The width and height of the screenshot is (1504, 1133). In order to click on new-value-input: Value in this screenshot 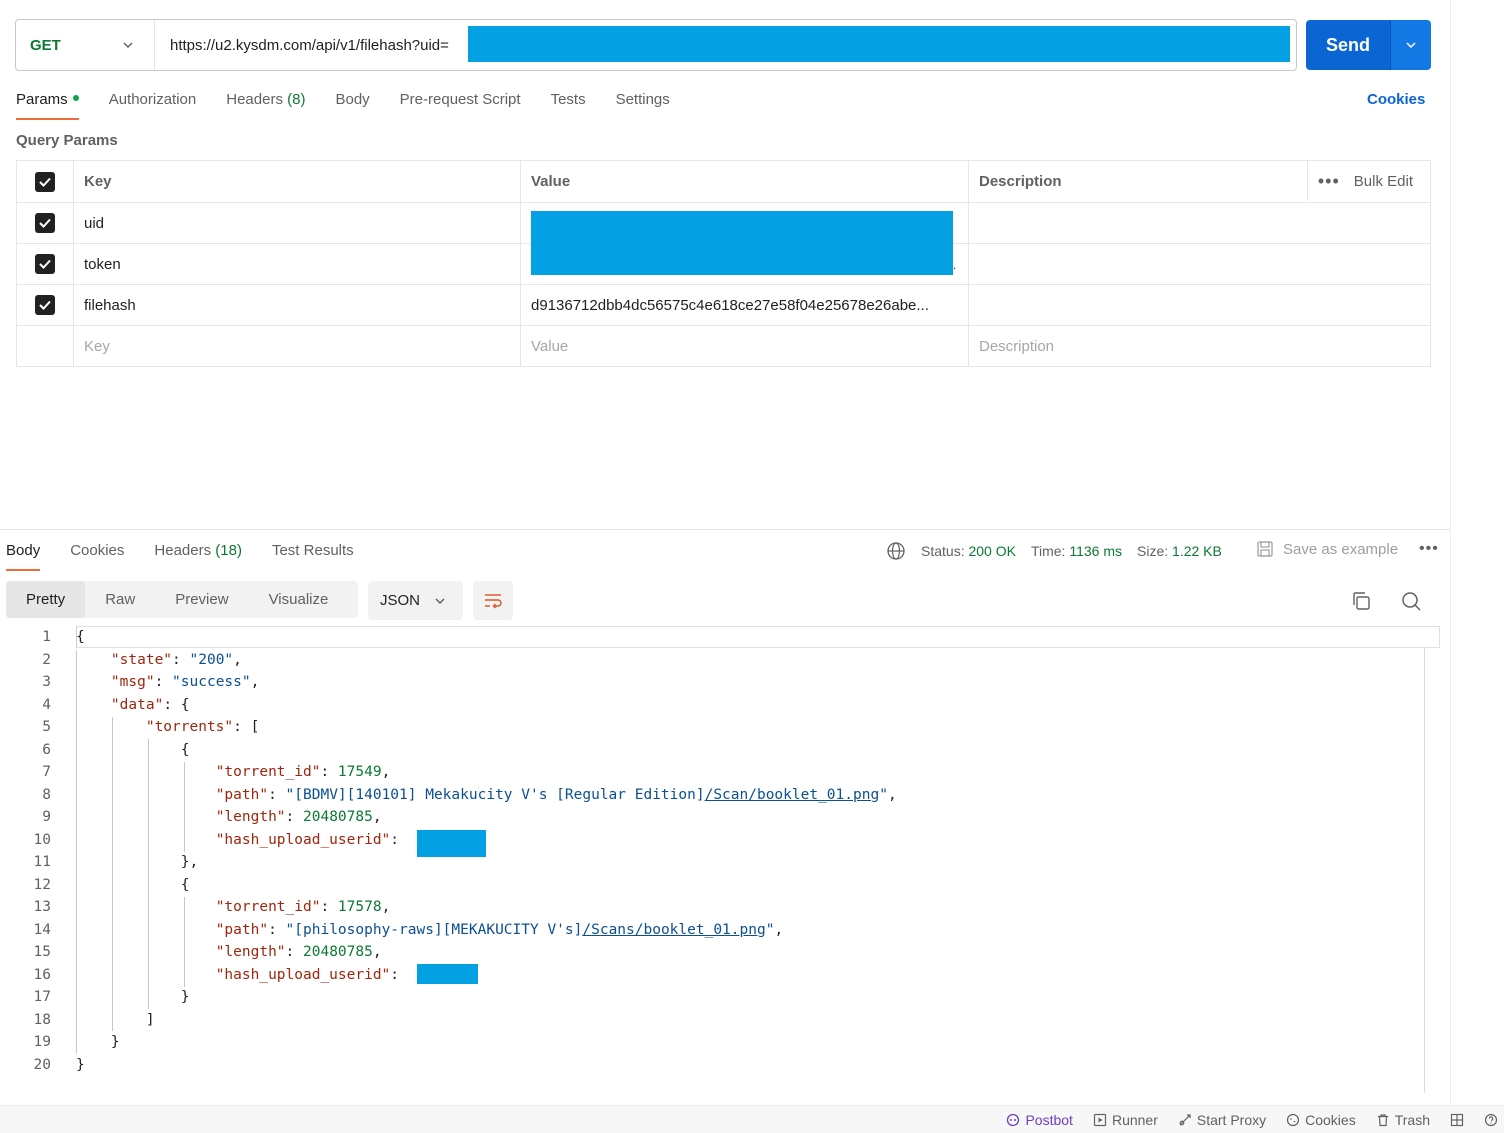, I will do `click(745, 346)`.